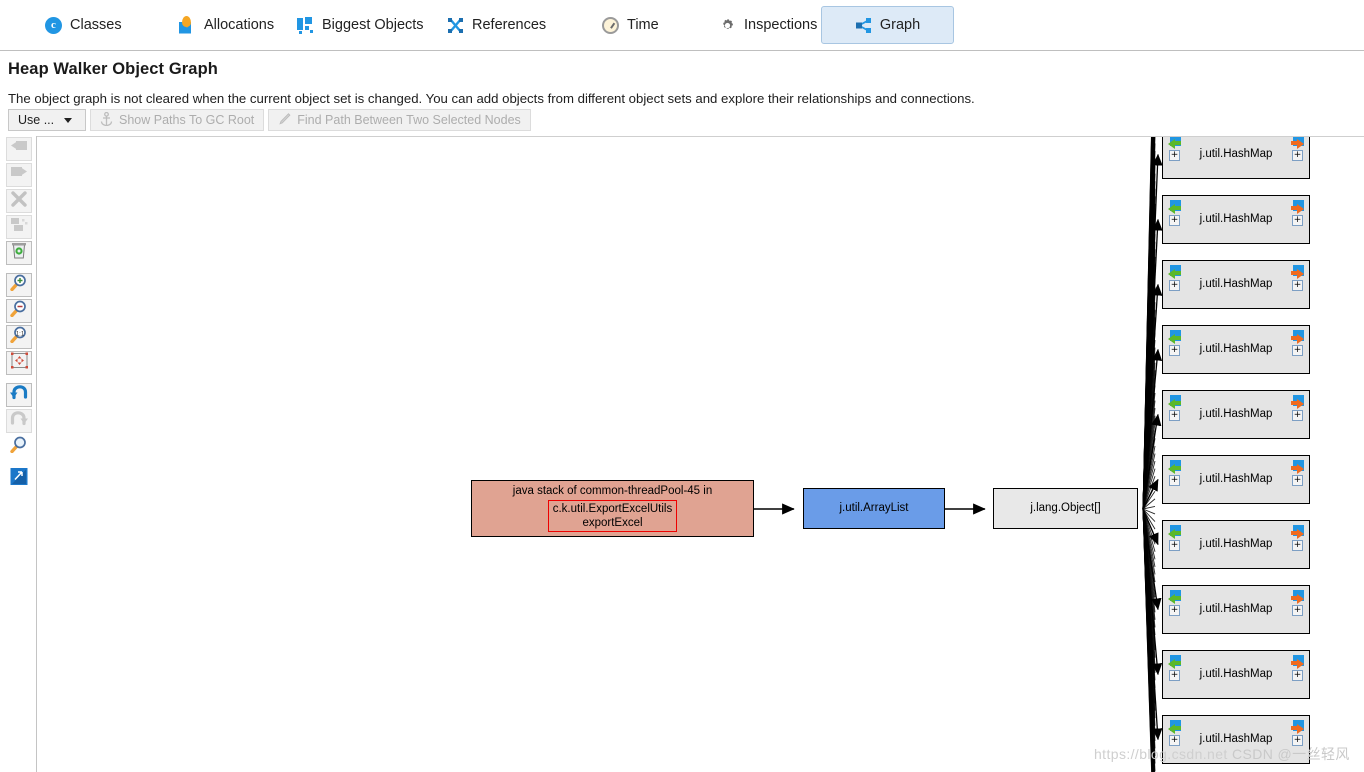 The width and height of the screenshot is (1364, 772). I want to click on tab-time: Time, so click(630, 25).